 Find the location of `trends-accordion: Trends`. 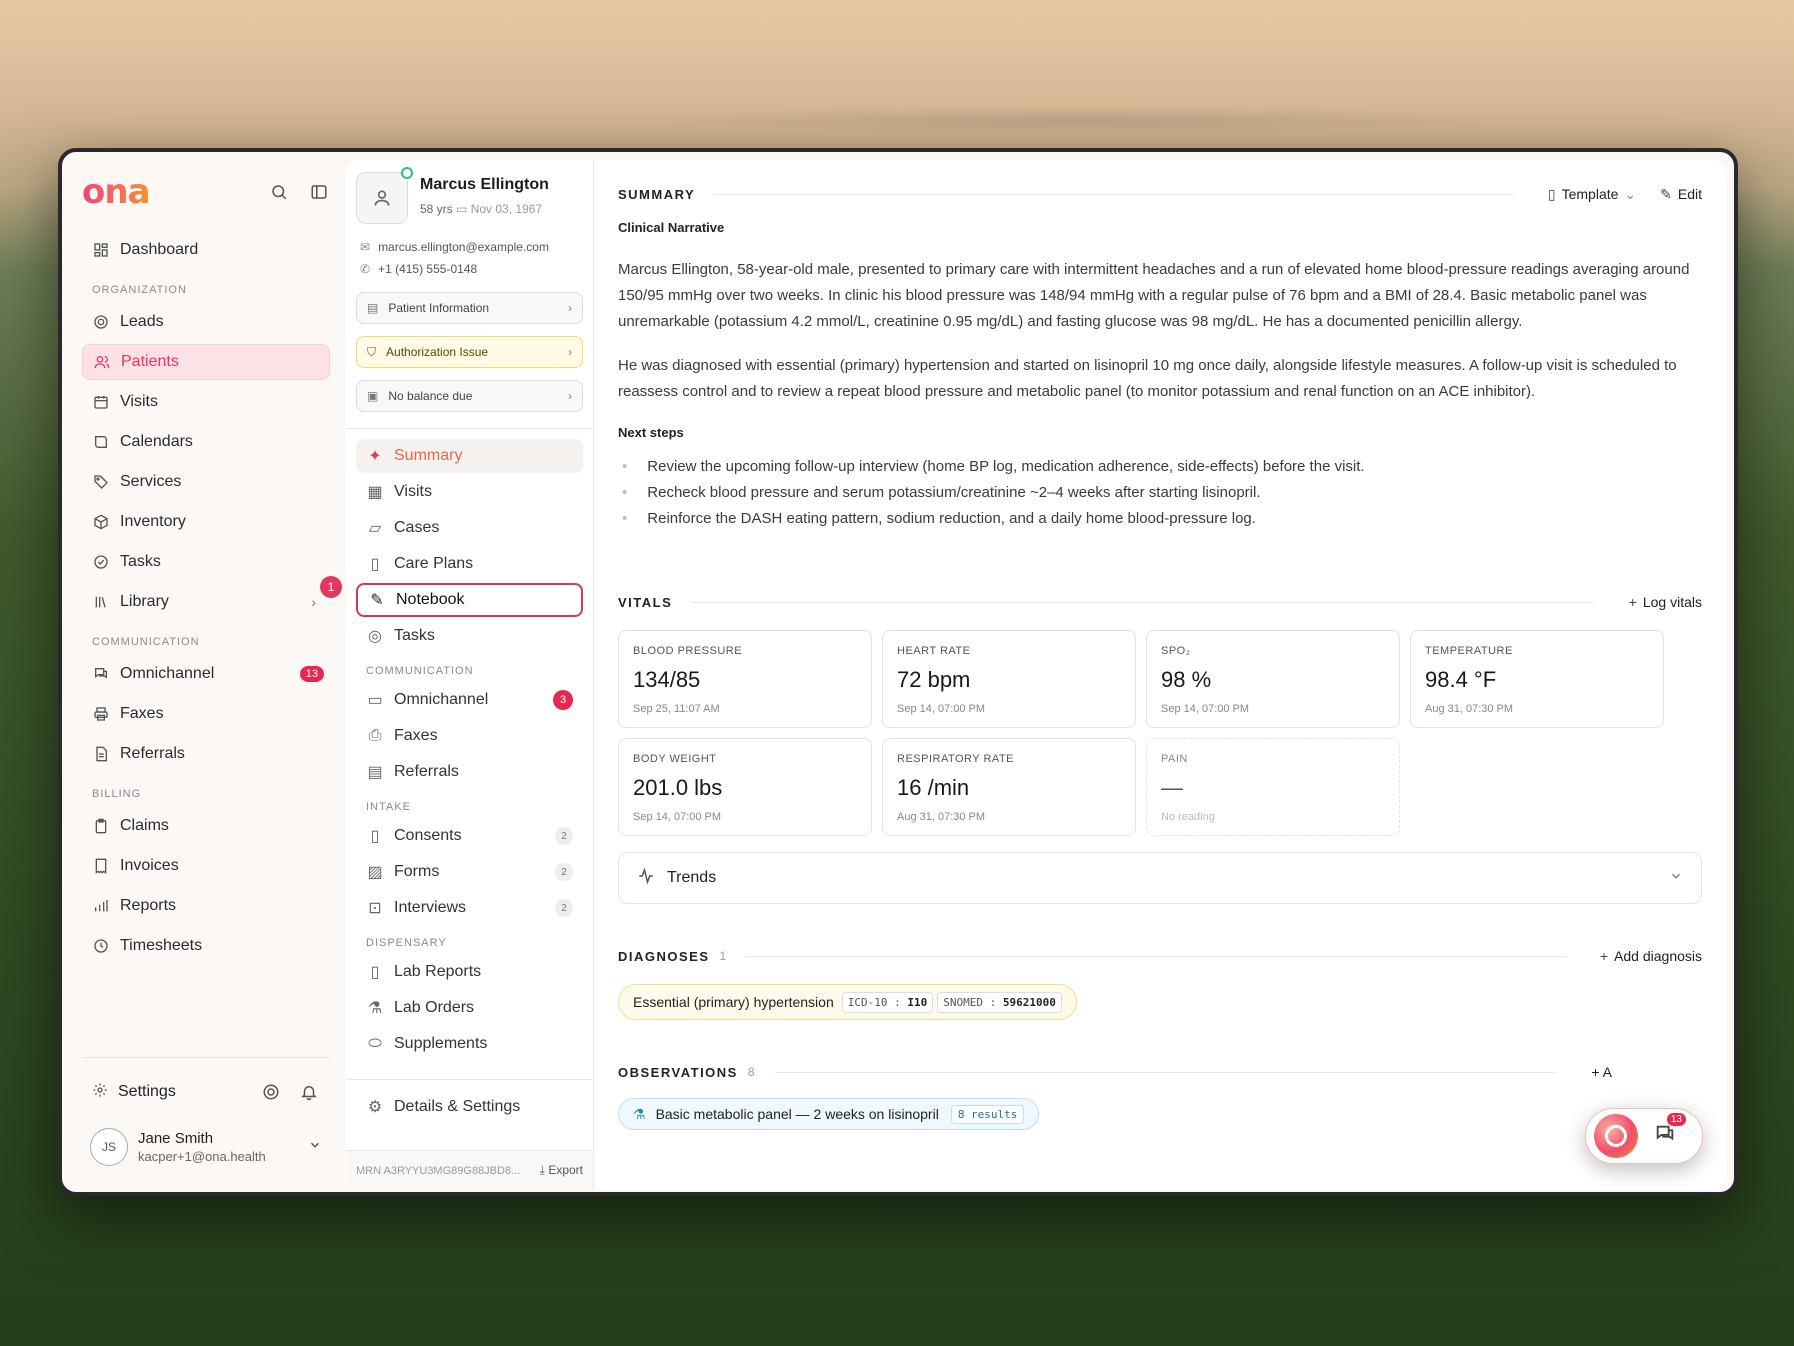

trends-accordion: Trends is located at coordinates (1160, 878).